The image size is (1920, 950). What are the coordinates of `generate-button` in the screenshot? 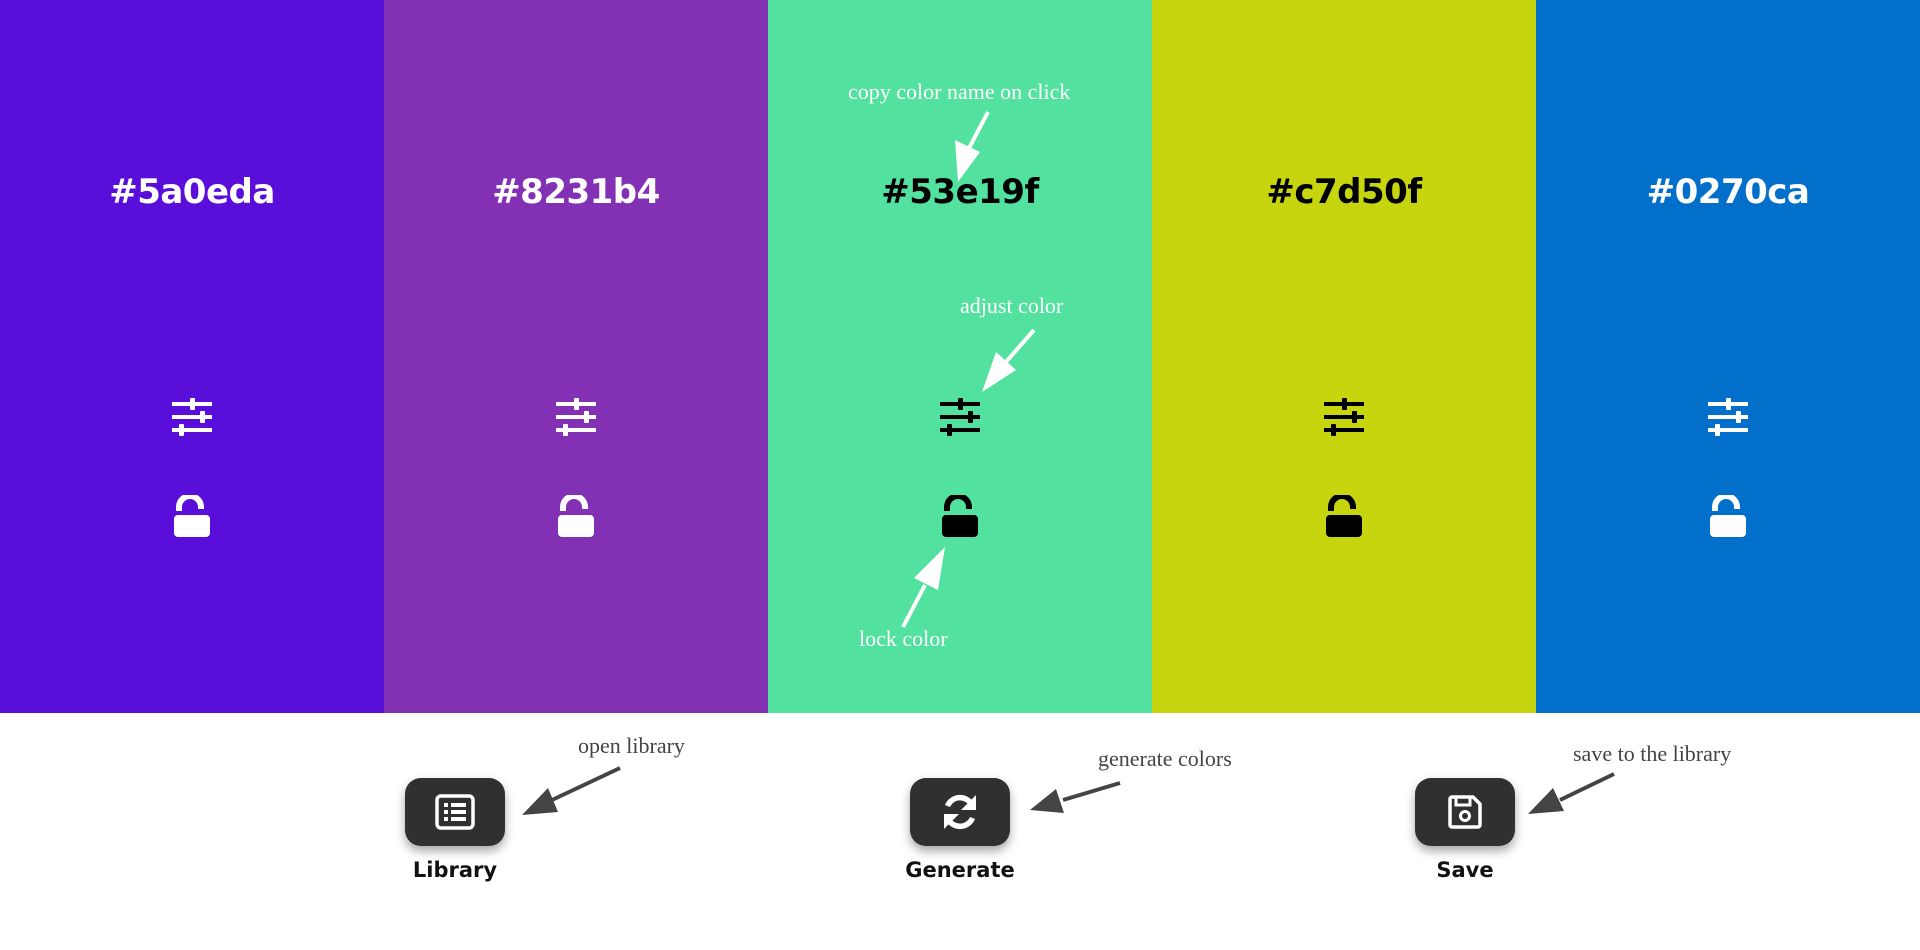 It's located at (960, 812).